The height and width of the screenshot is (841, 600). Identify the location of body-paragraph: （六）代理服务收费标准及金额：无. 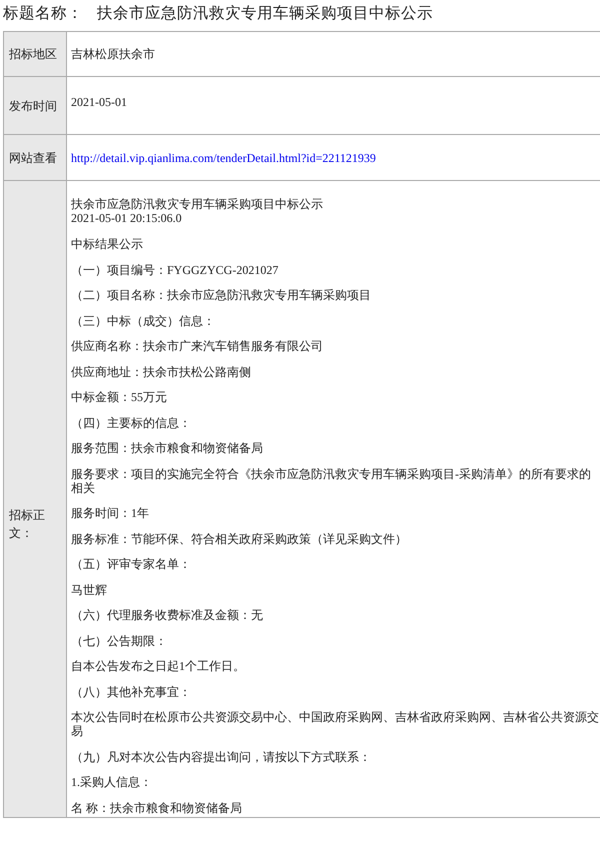
(167, 615).